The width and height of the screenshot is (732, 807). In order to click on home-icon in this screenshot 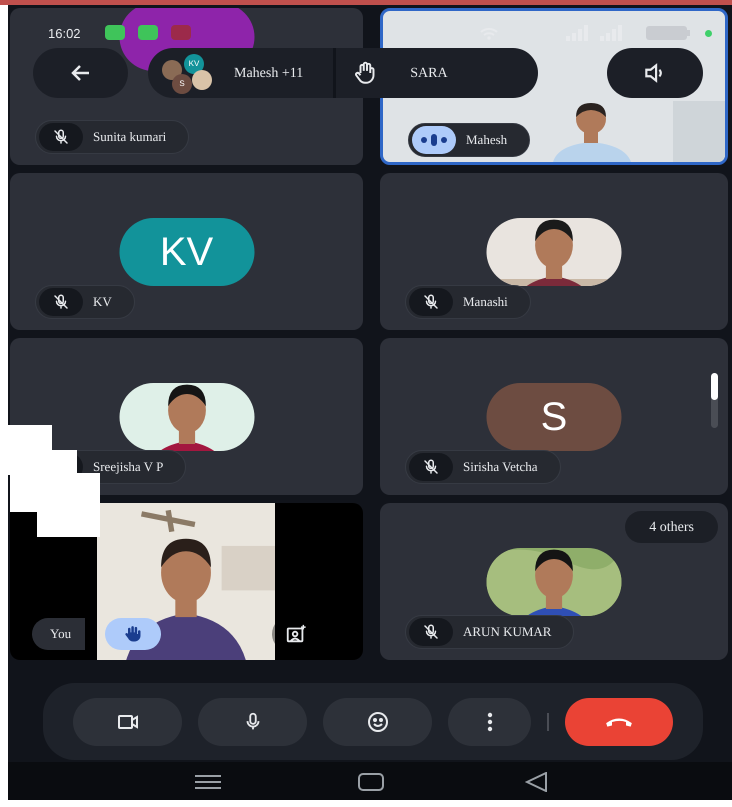, I will do `click(371, 782)`.